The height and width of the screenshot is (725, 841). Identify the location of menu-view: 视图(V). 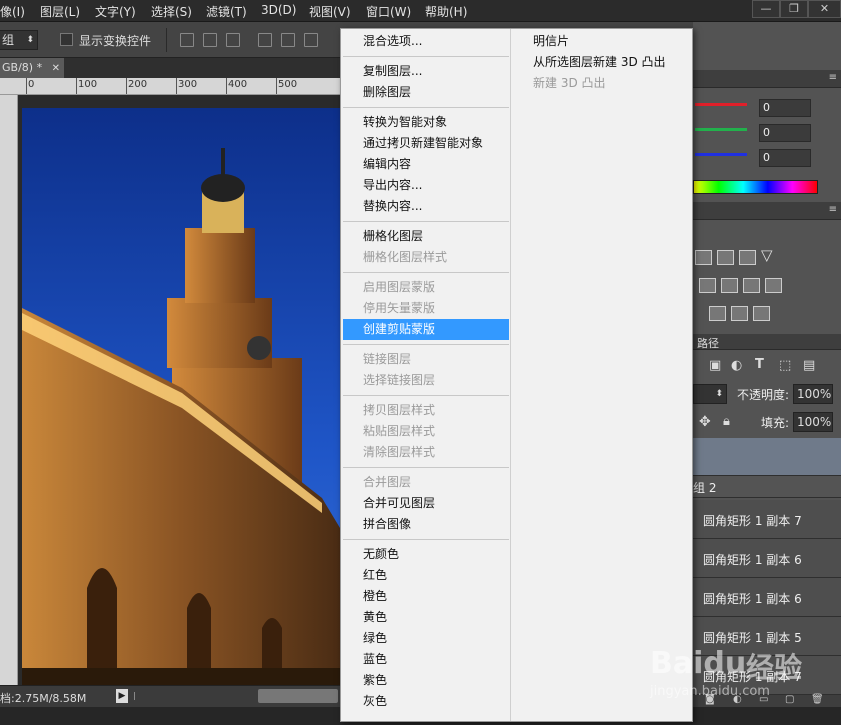
(330, 11).